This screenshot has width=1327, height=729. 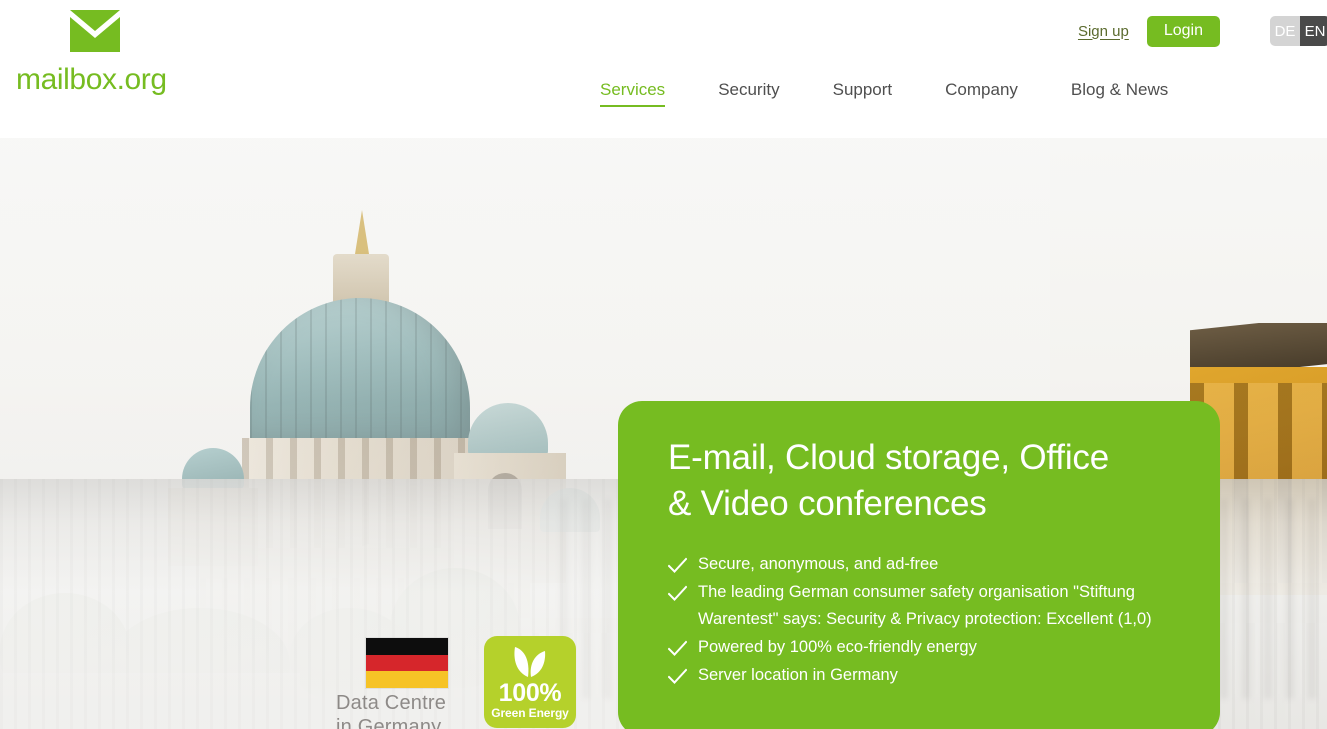 I want to click on hero-headline-line1: E-mail, Cloud storage, Office, so click(x=888, y=457).